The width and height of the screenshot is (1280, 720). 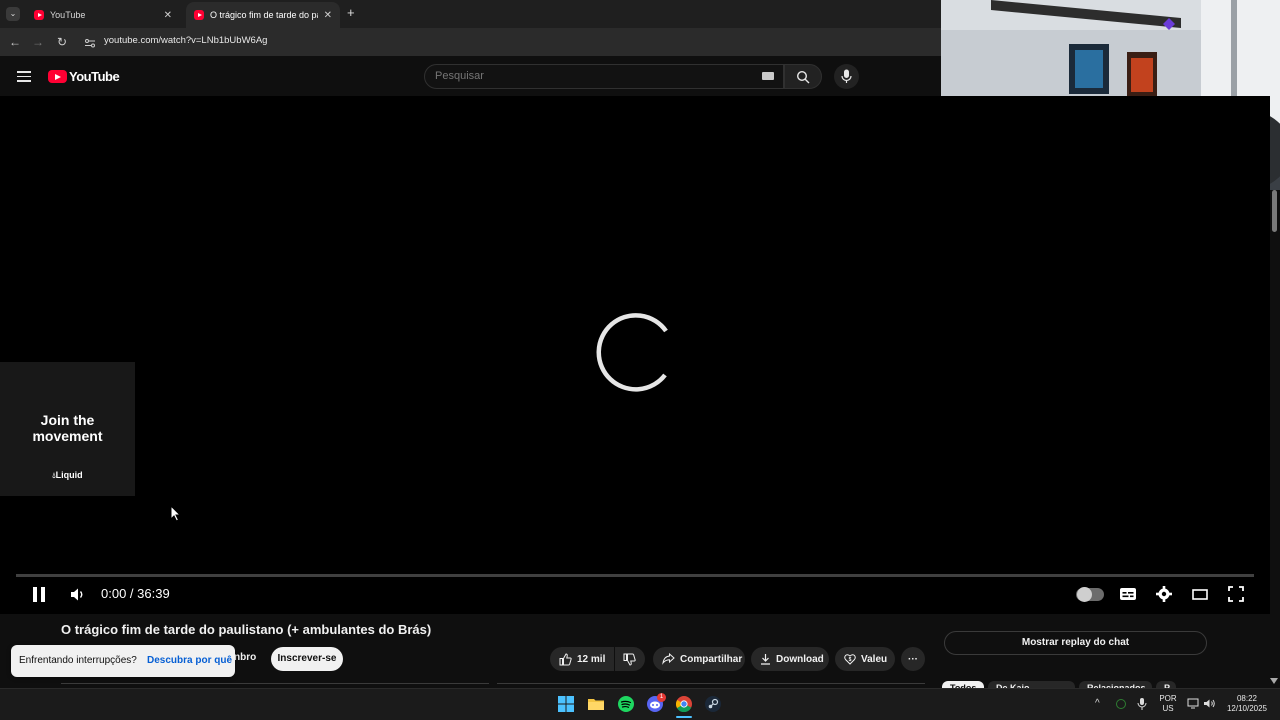 What do you see at coordinates (640, 704) in the screenshot?
I see `windows-taskbar` at bounding box center [640, 704].